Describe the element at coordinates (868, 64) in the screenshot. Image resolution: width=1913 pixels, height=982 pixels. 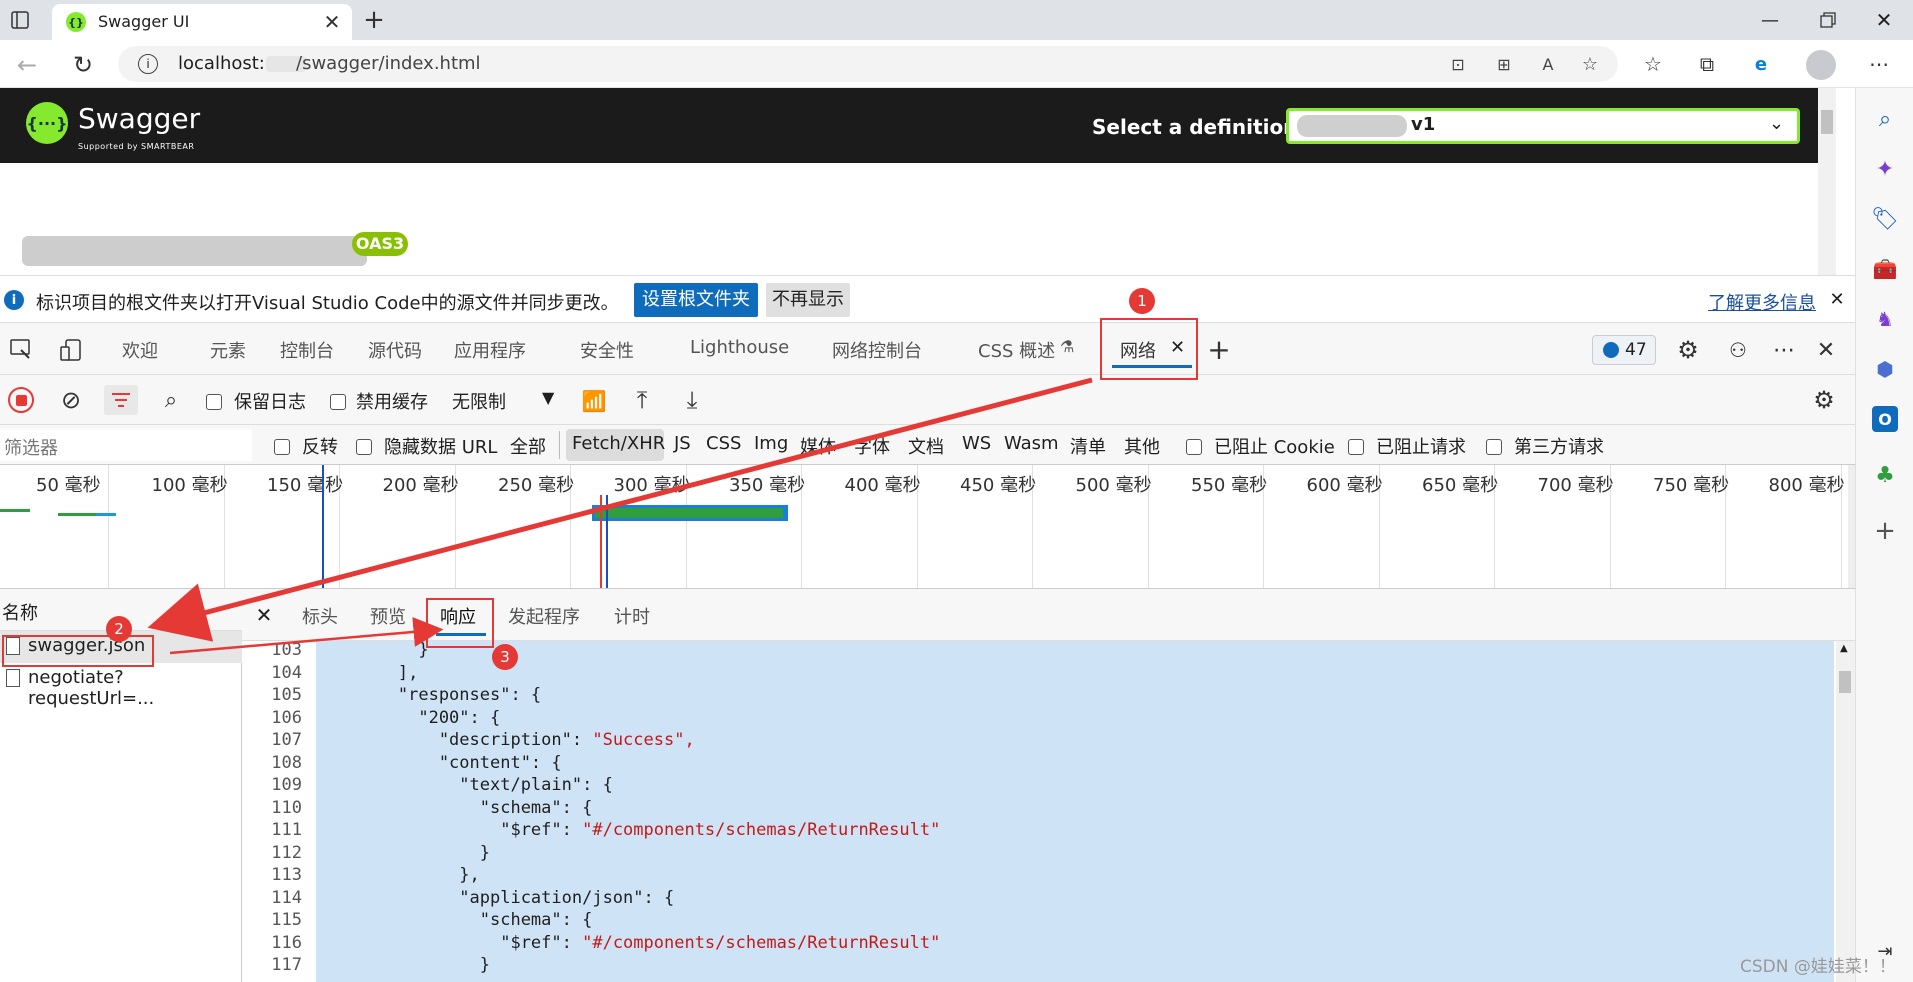
I see `url-field: i localhost: /swagger/index.html ⊡ ⊞ A ☆` at that location.